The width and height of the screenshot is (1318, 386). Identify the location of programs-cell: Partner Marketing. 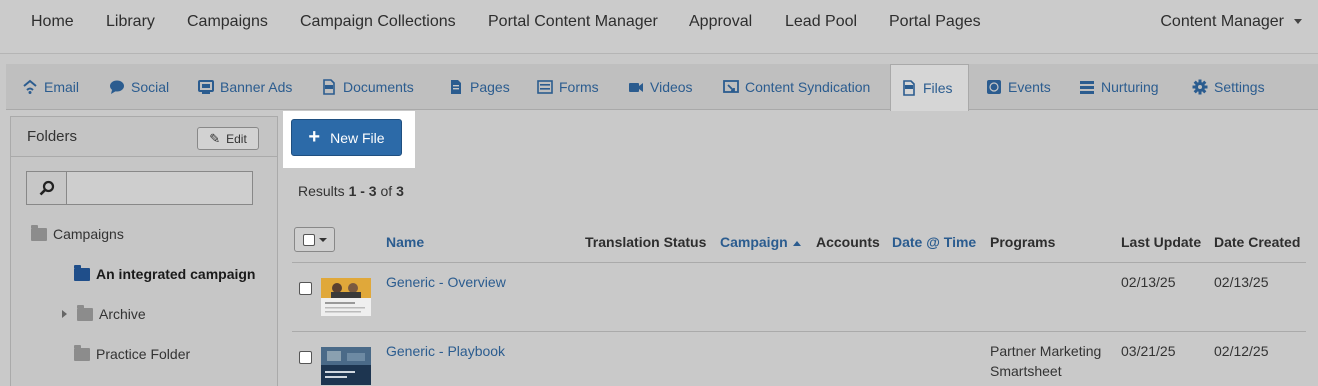
(1046, 351).